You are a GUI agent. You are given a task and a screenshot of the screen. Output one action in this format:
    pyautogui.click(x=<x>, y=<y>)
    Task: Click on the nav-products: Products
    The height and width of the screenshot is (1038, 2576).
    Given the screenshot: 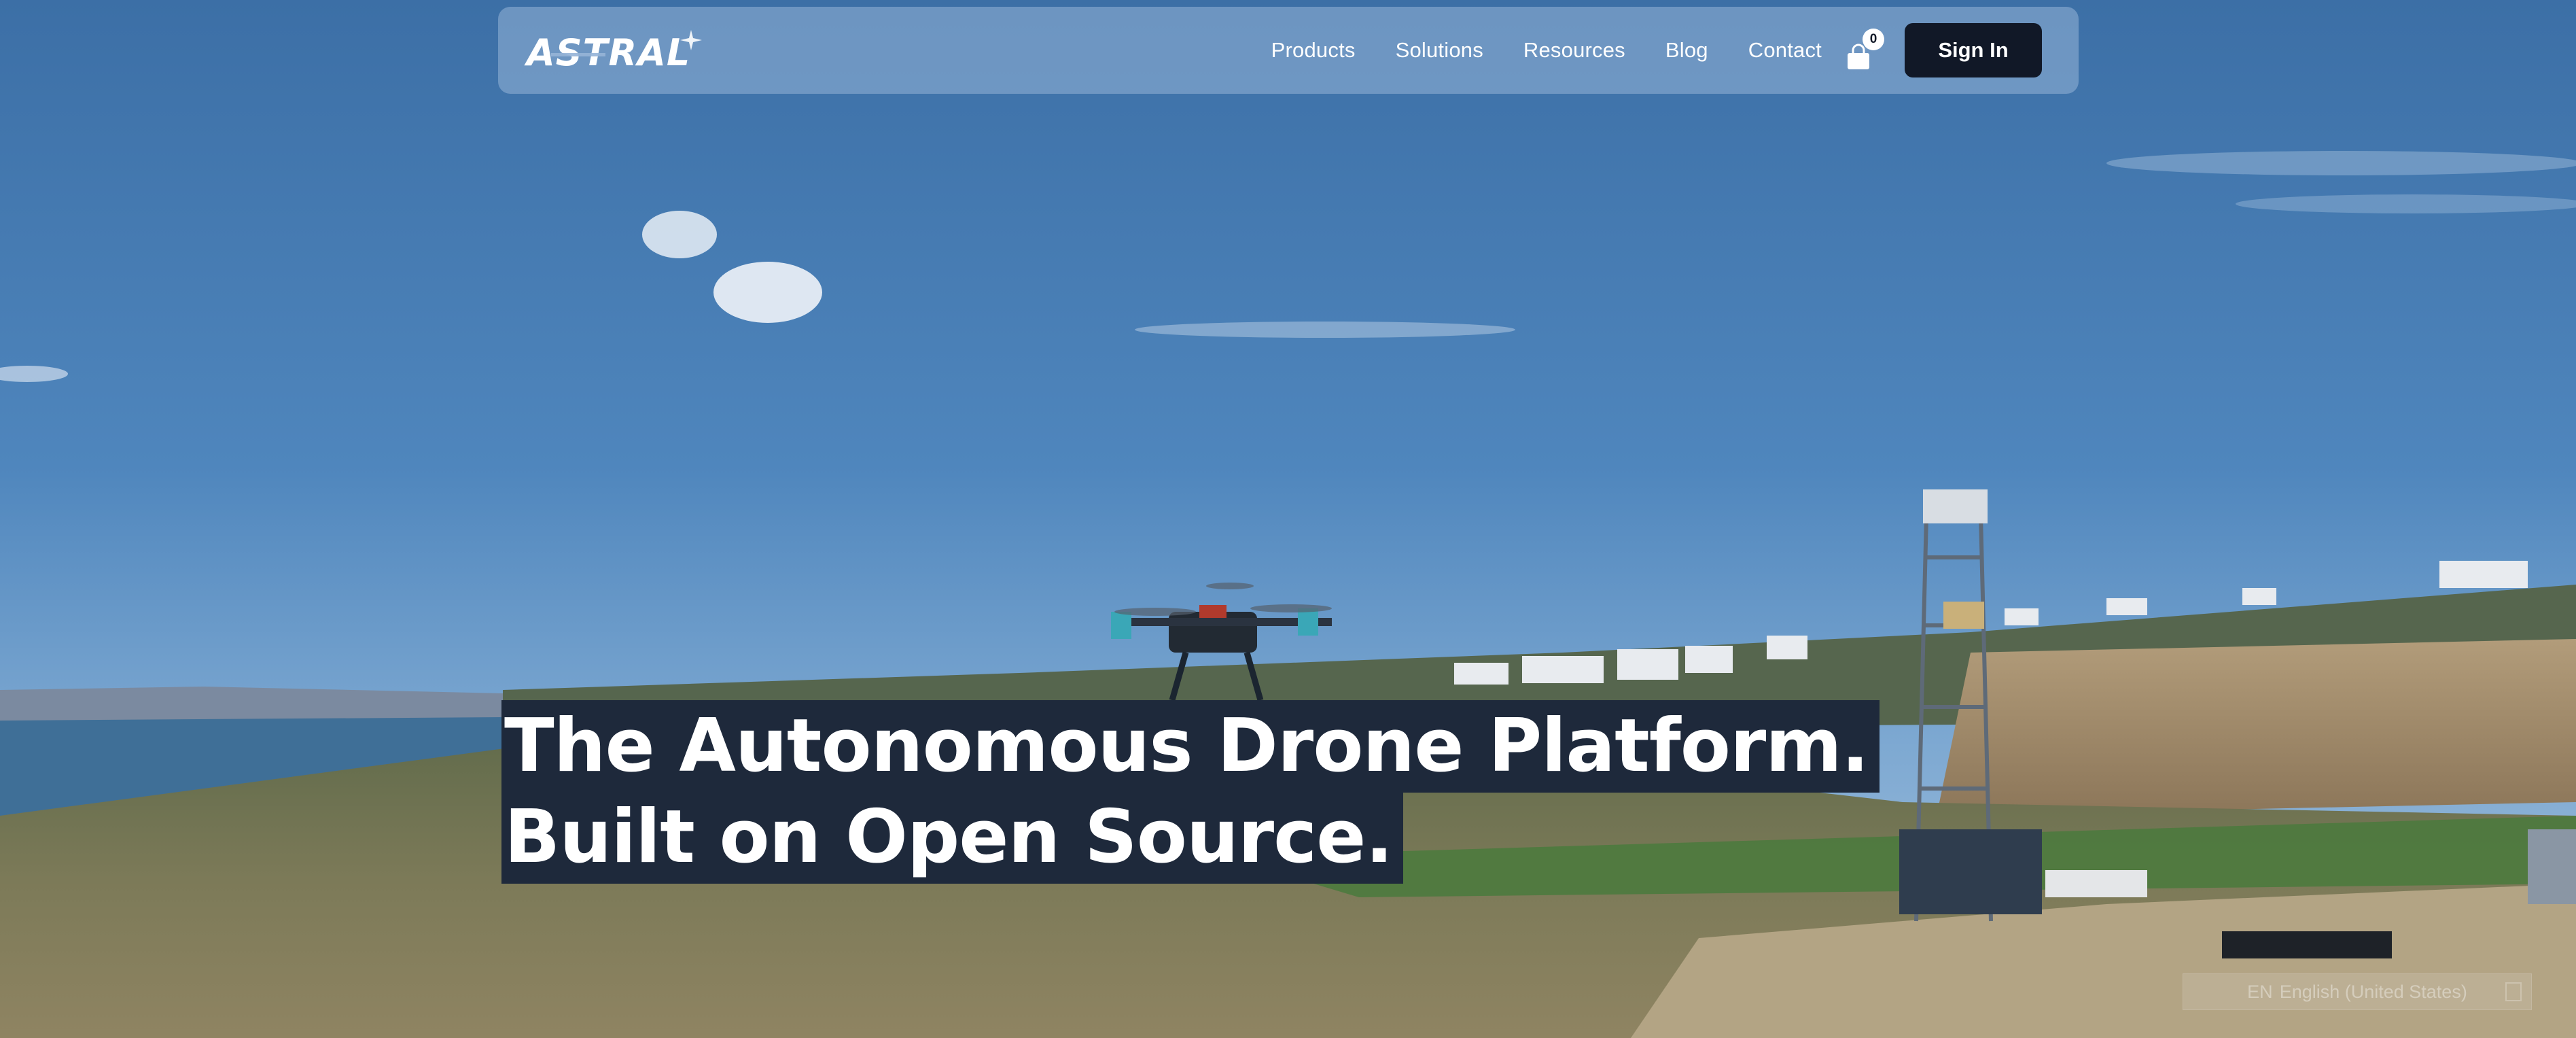 What is the action you would take?
    pyautogui.click(x=1313, y=50)
    